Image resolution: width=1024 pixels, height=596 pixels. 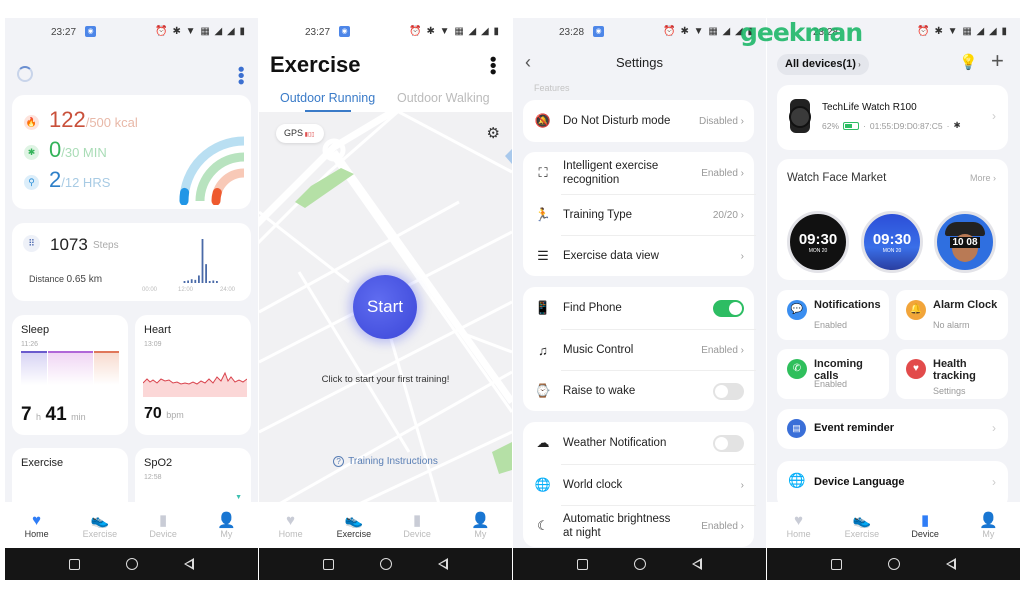 I want to click on sleep-card: Sleep 11:26 7 h 41 min, so click(x=70, y=375).